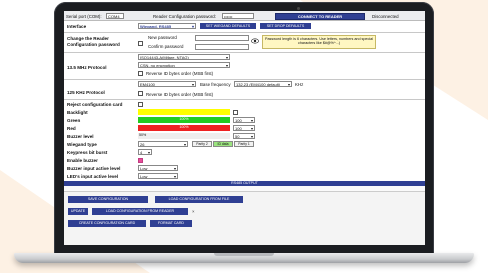  What do you see at coordinates (93, 176) in the screenshot?
I see `led-active-level-label: LED's input active level` at bounding box center [93, 176].